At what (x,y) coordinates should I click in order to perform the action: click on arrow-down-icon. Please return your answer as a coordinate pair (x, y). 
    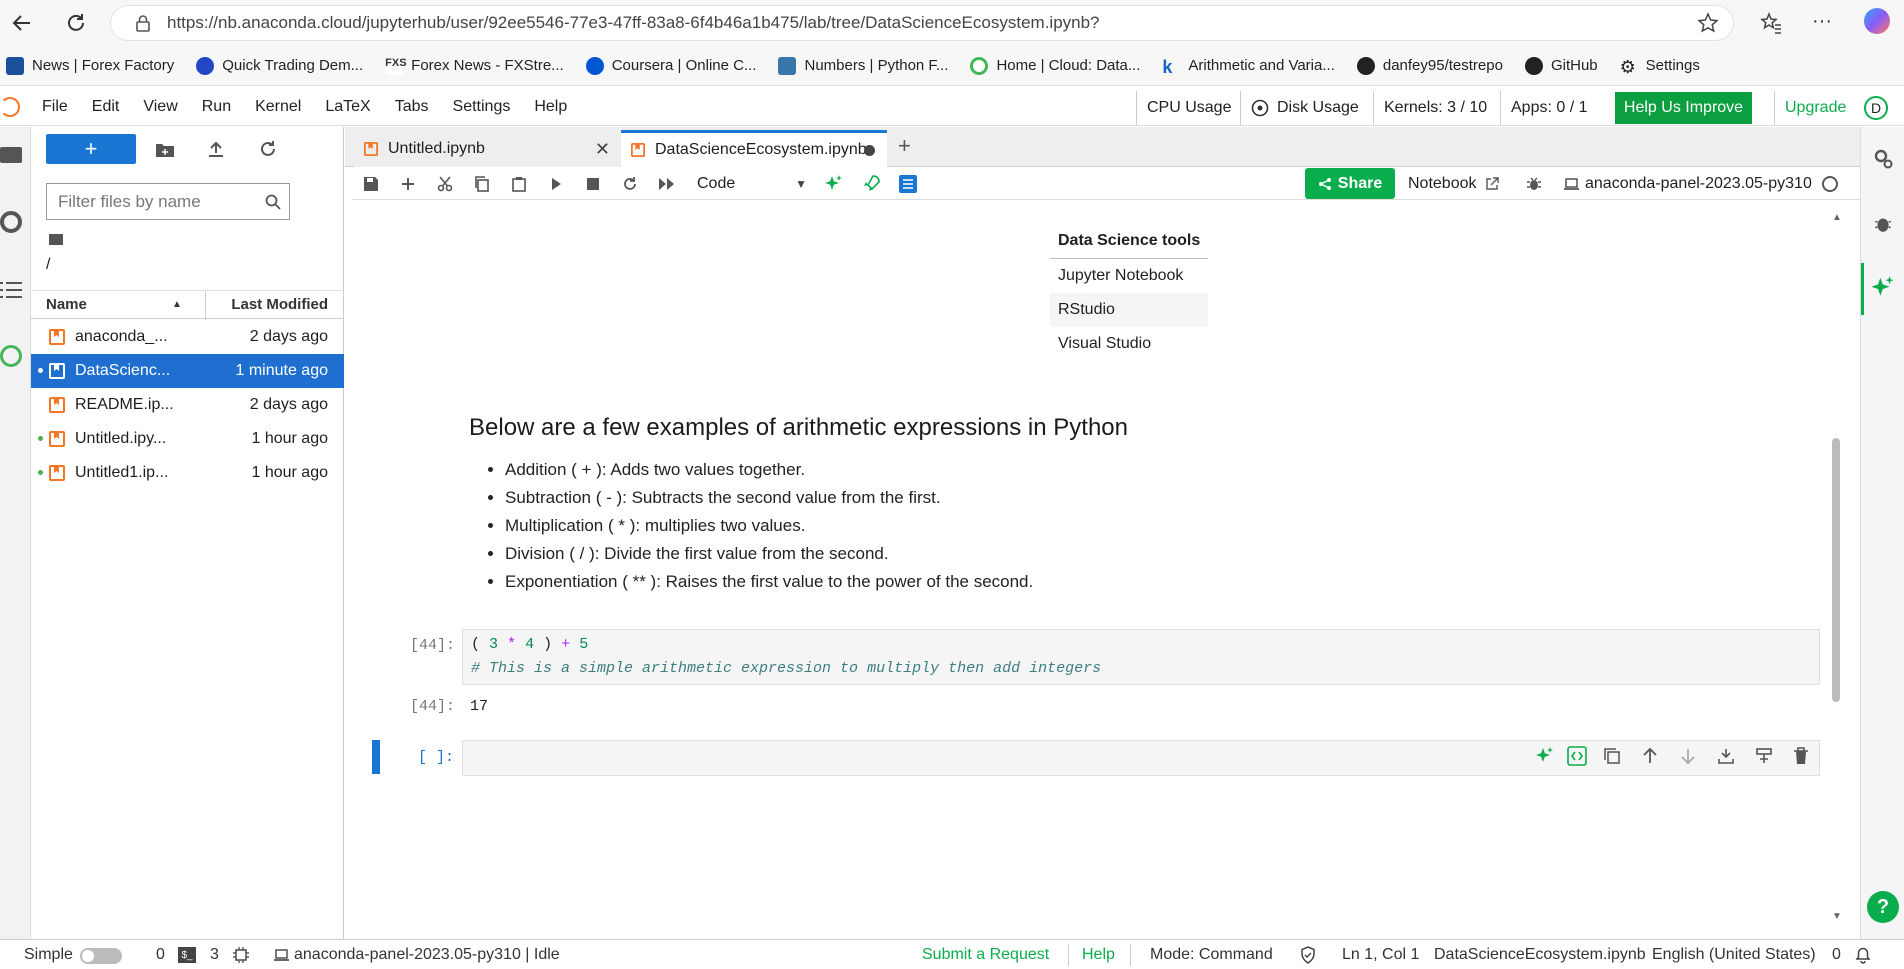
    Looking at the image, I should click on (1688, 756).